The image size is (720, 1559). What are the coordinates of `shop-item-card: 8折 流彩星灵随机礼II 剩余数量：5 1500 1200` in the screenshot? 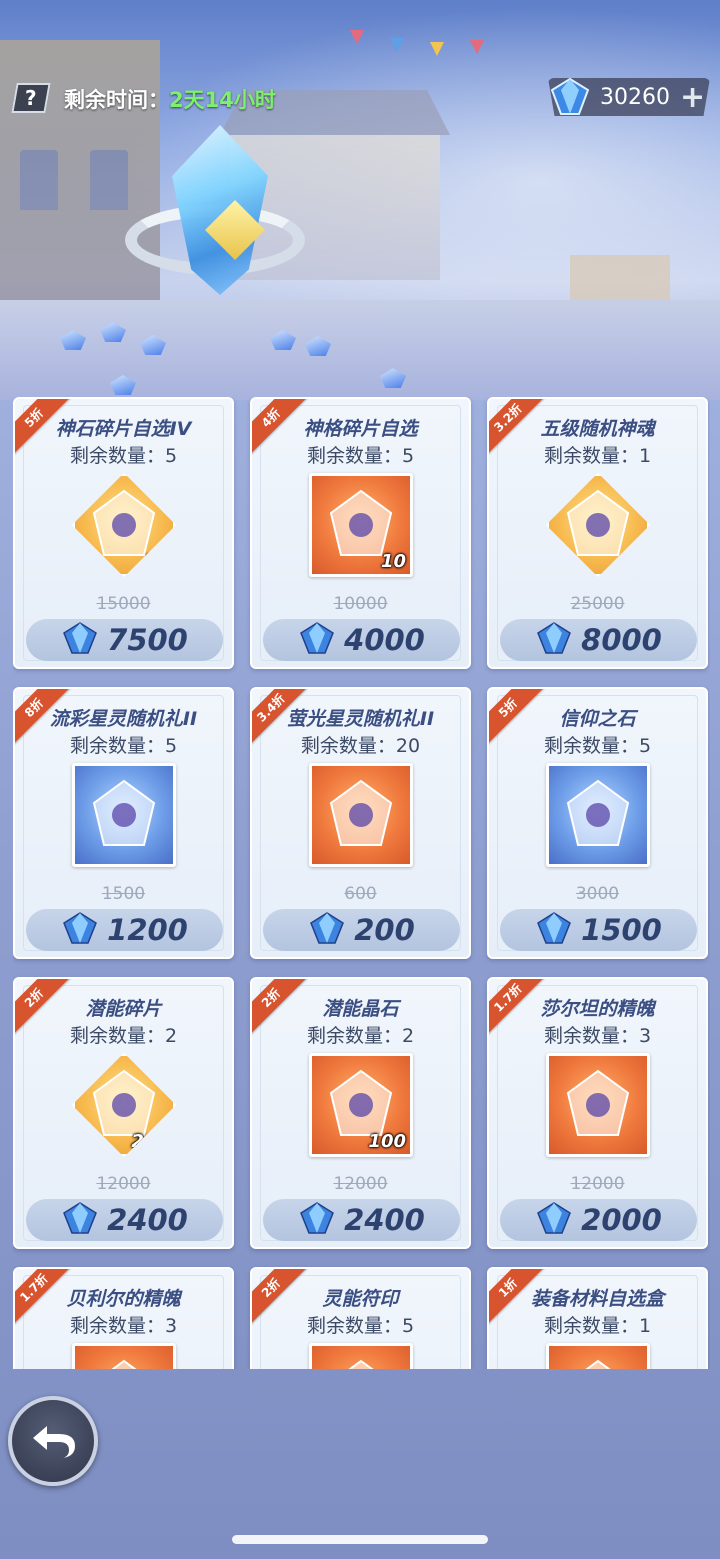 It's located at (123, 823).